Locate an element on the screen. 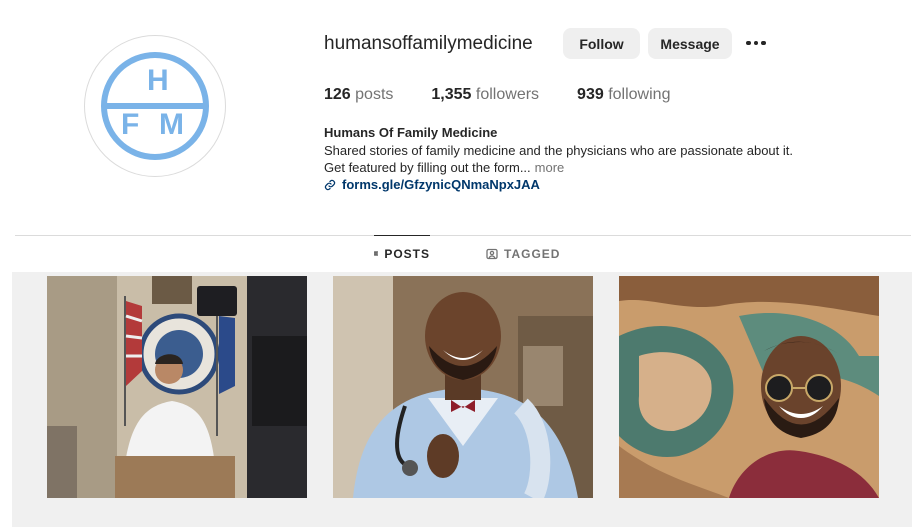 The height and width of the screenshot is (527, 924). ellipsis-icon is located at coordinates (756, 43).